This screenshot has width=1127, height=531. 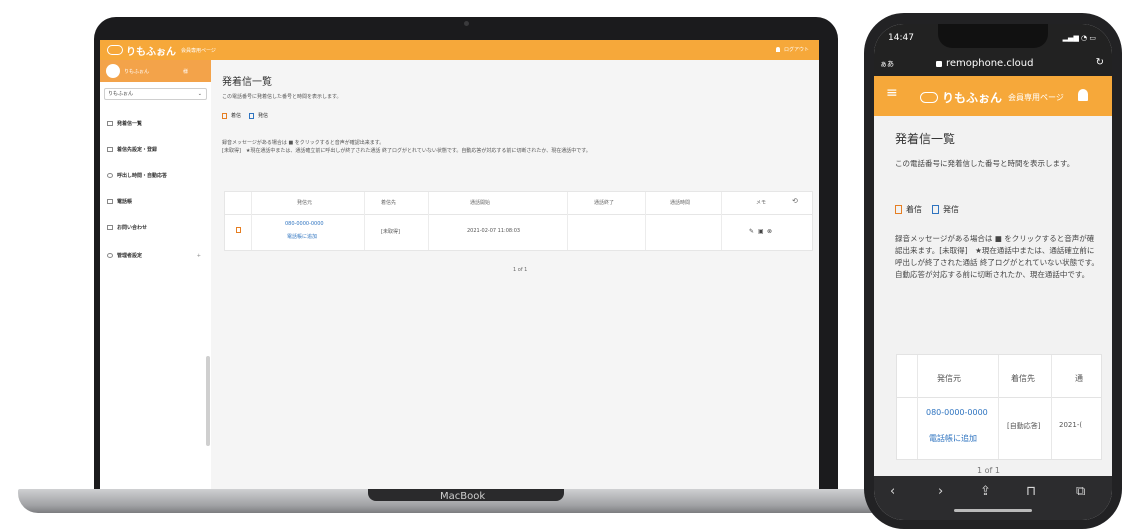 What do you see at coordinates (949, 378) in the screenshot?
I see `column-header-from: 発信元` at bounding box center [949, 378].